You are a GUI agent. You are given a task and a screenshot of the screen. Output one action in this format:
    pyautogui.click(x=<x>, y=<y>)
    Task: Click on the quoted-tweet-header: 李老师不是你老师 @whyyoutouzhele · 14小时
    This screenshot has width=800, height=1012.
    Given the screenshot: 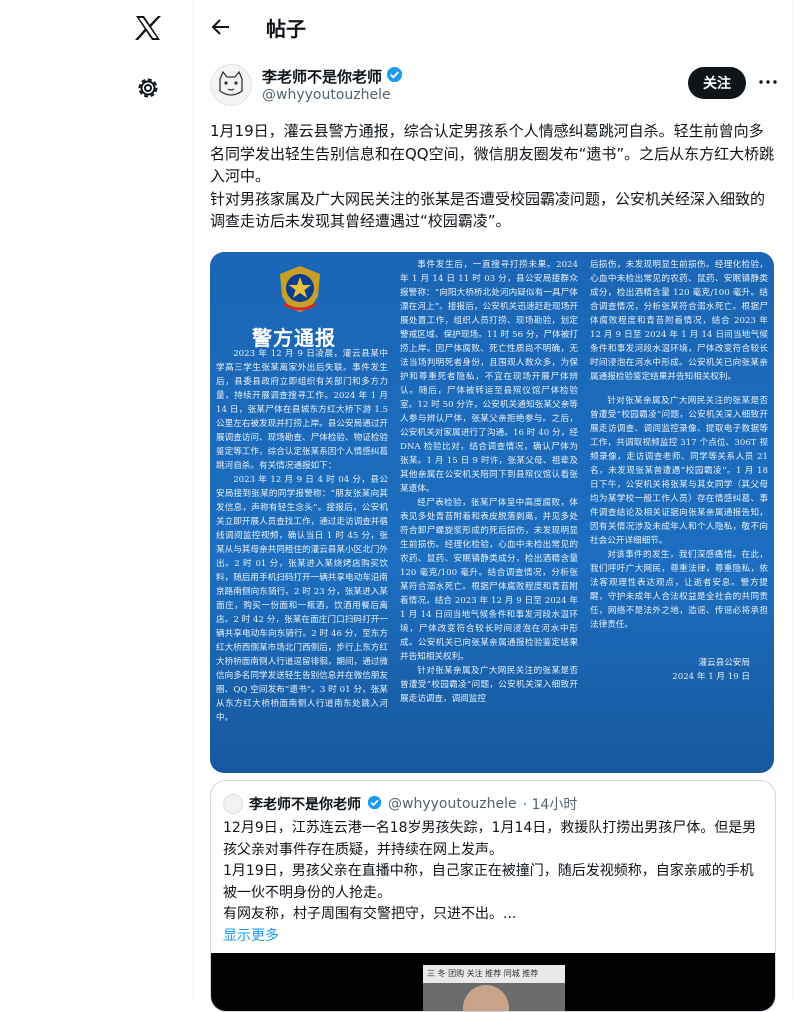 What is the action you would take?
    pyautogui.click(x=400, y=804)
    